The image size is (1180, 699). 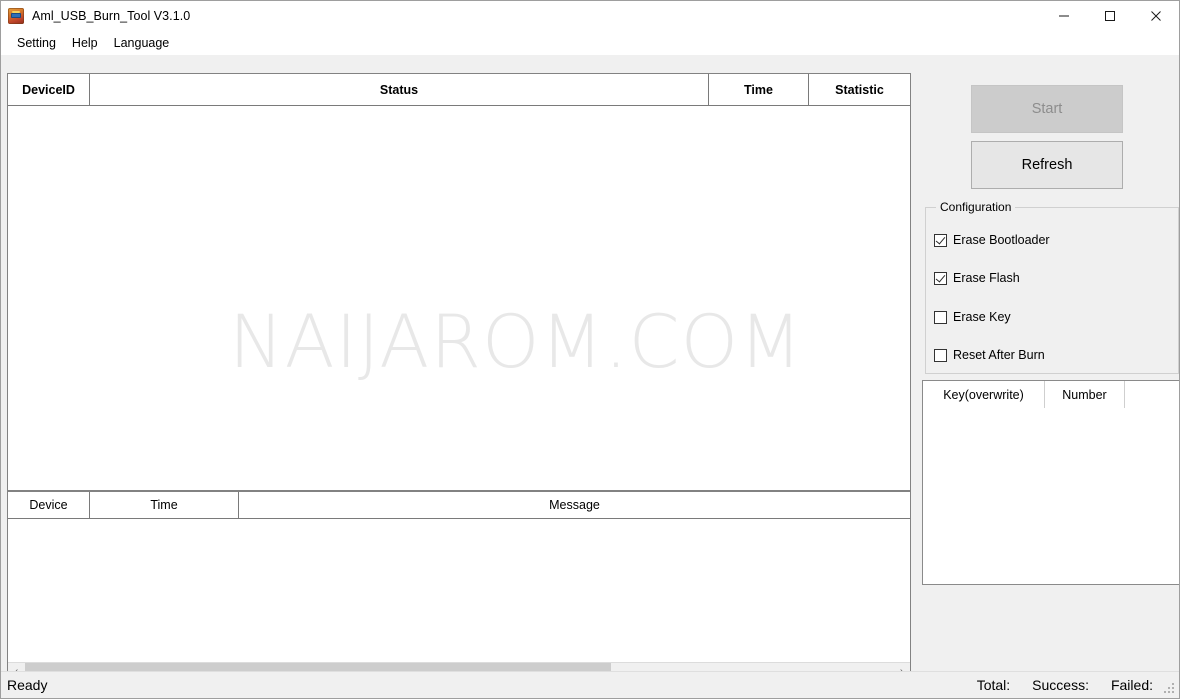 I want to click on checkbox-erase-key: Erase Key, so click(x=972, y=317).